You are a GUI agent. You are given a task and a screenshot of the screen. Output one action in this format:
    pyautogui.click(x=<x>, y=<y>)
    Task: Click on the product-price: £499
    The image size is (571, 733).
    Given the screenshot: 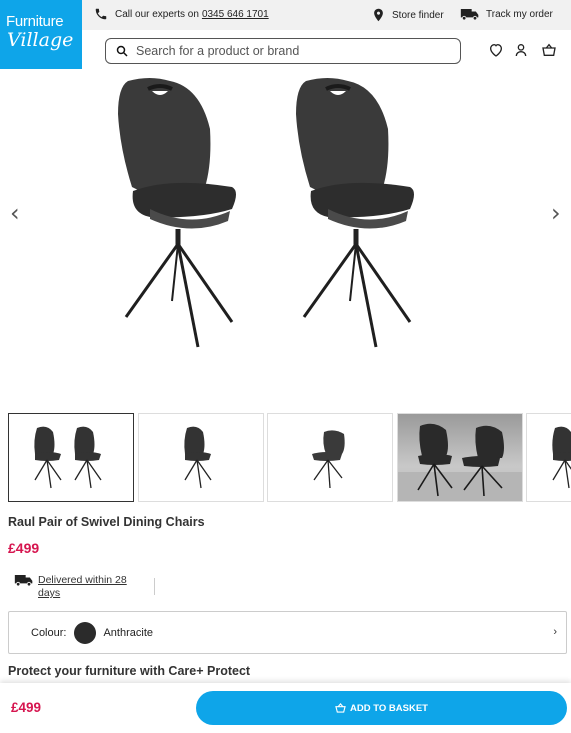 What is the action you would take?
    pyautogui.click(x=24, y=548)
    